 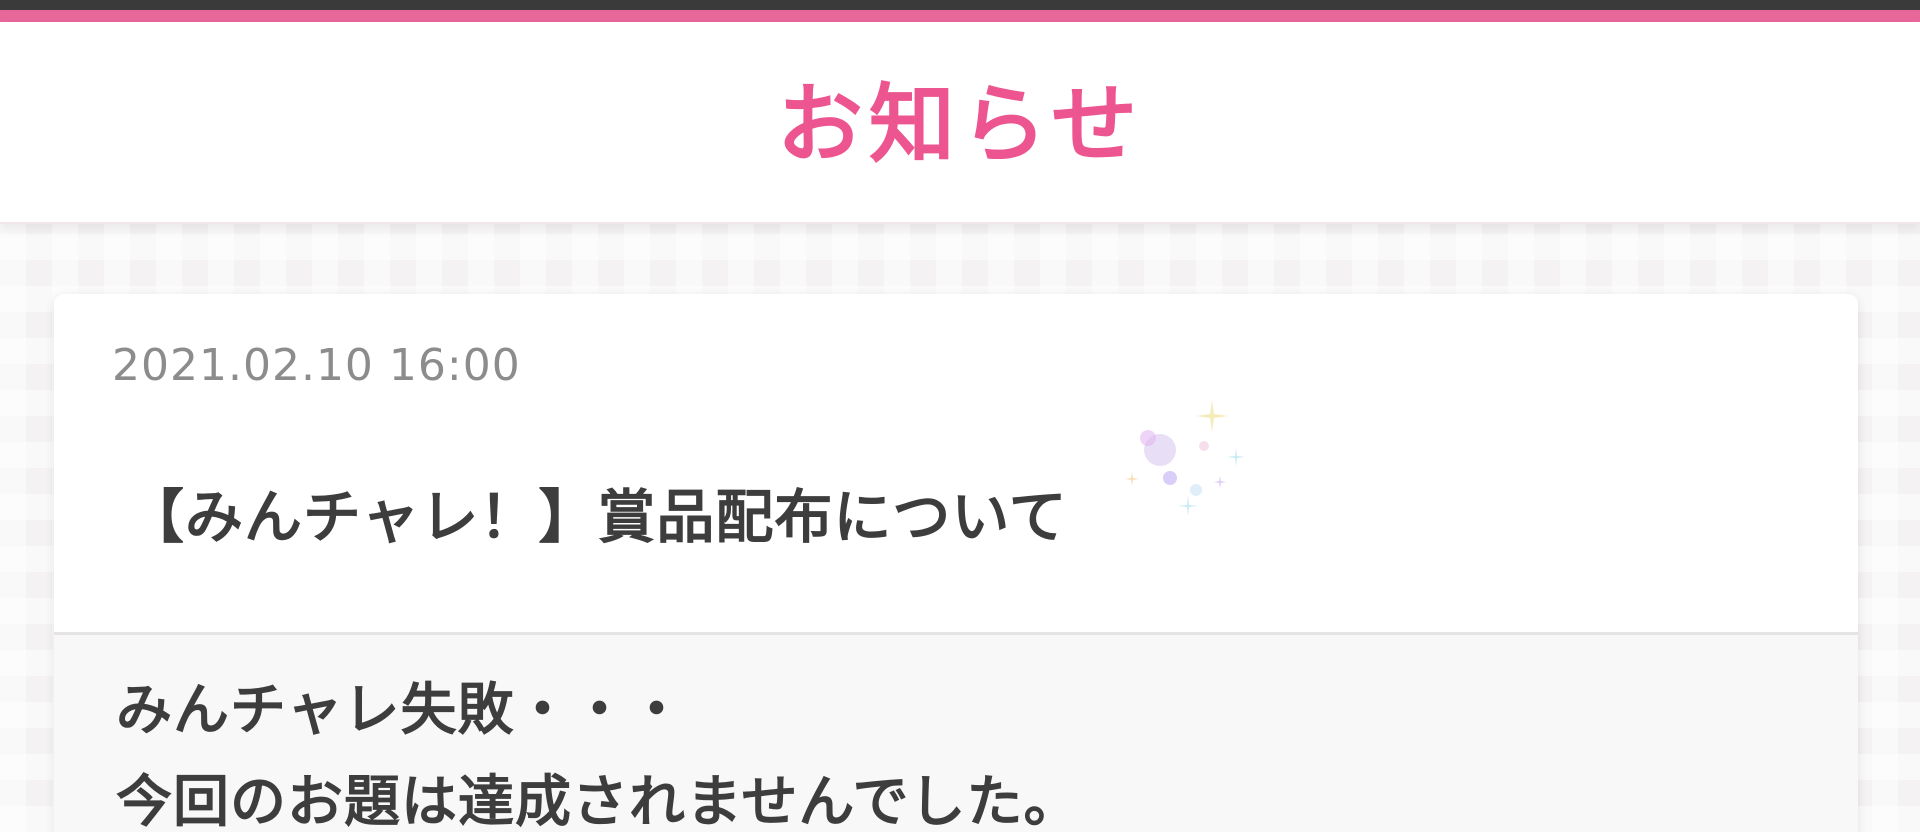 I want to click on notice-title: 【みんチャレ！】賞品配布について, so click(x=597, y=517).